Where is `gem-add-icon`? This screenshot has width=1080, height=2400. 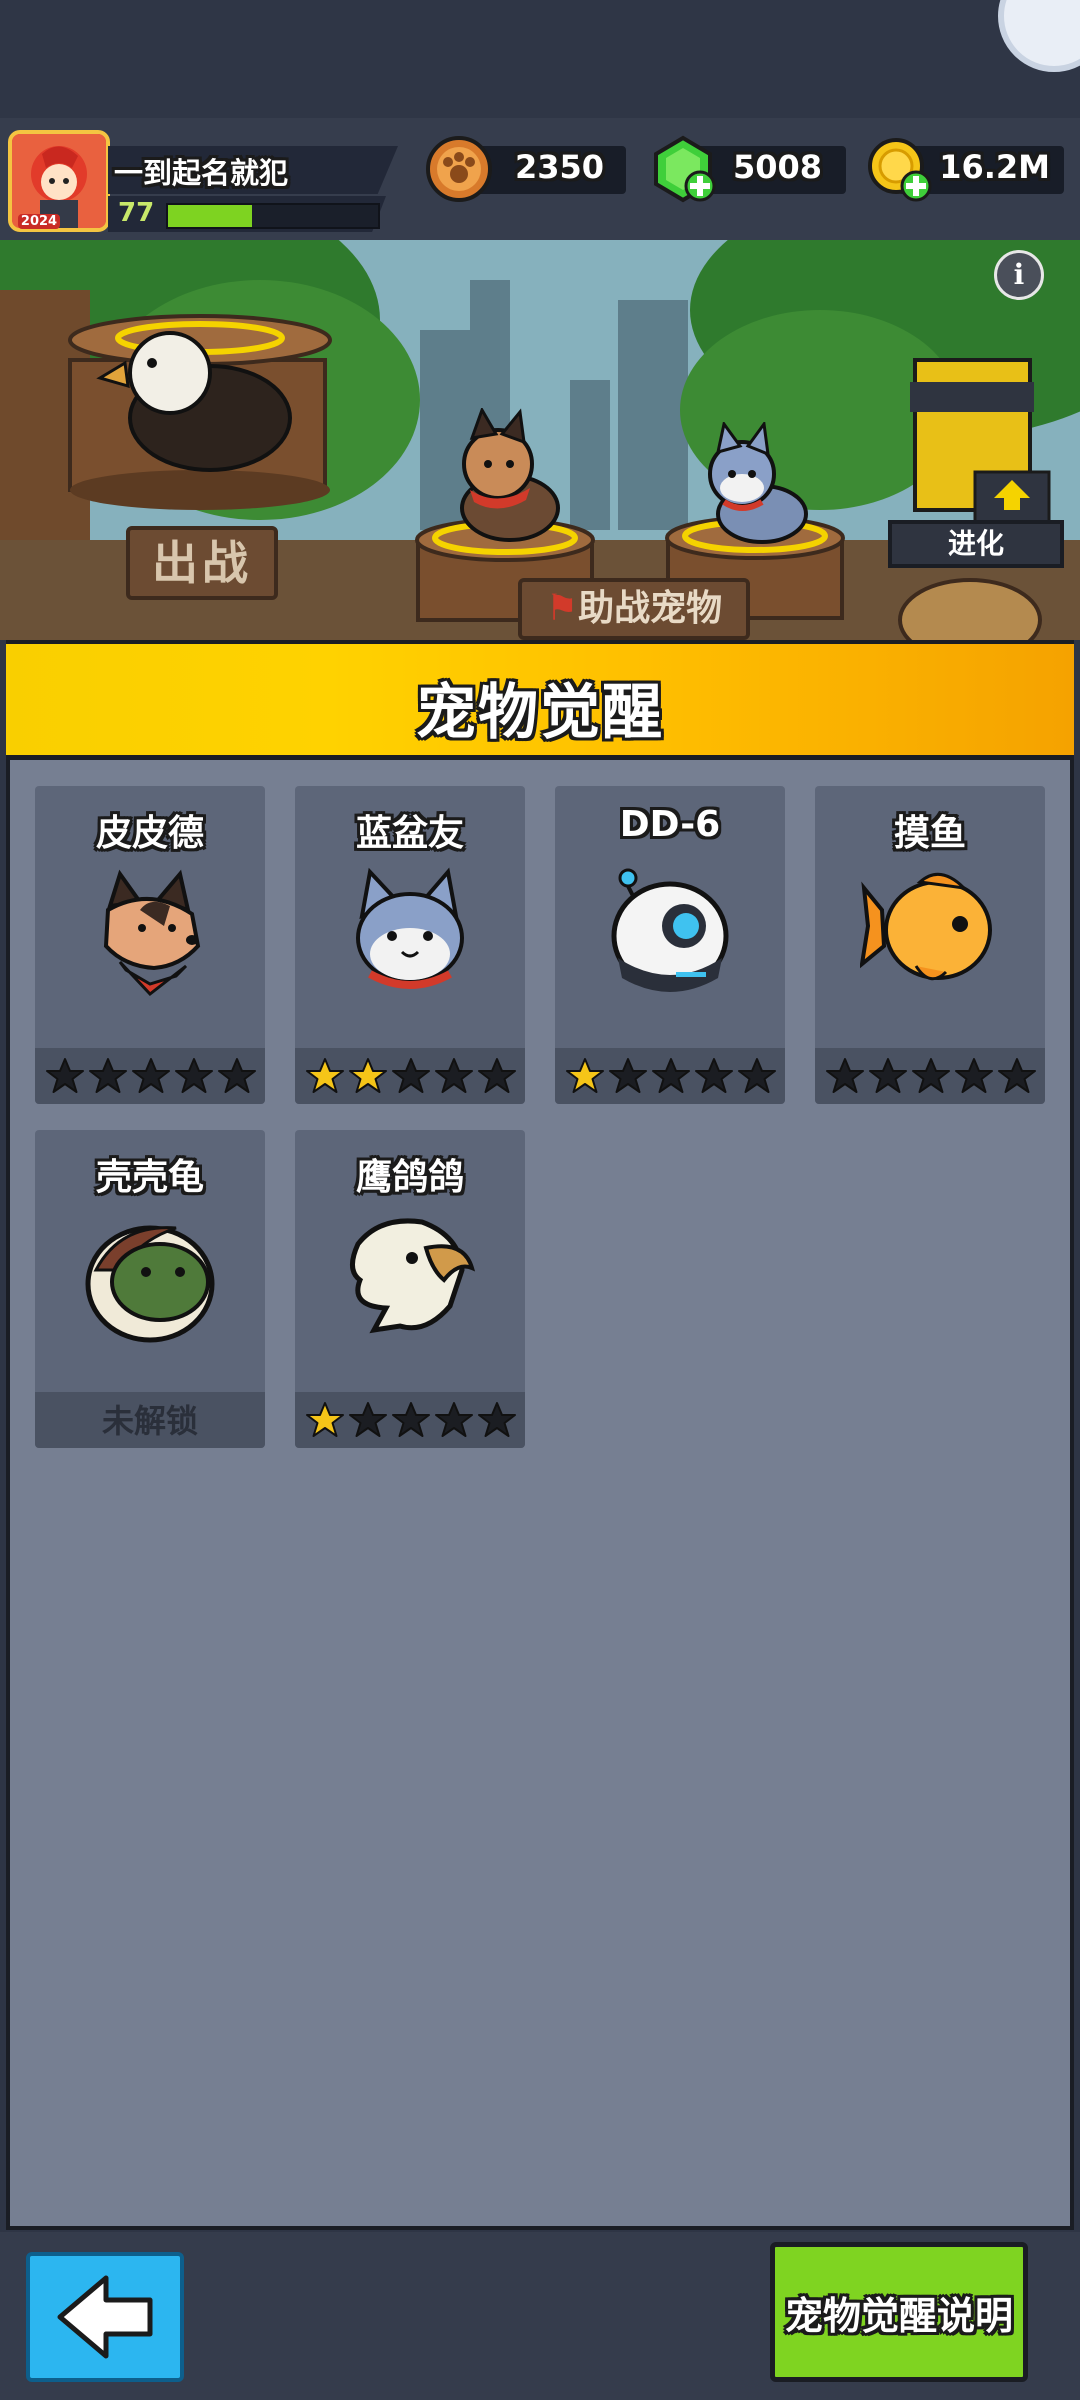 gem-add-icon is located at coordinates (683, 169).